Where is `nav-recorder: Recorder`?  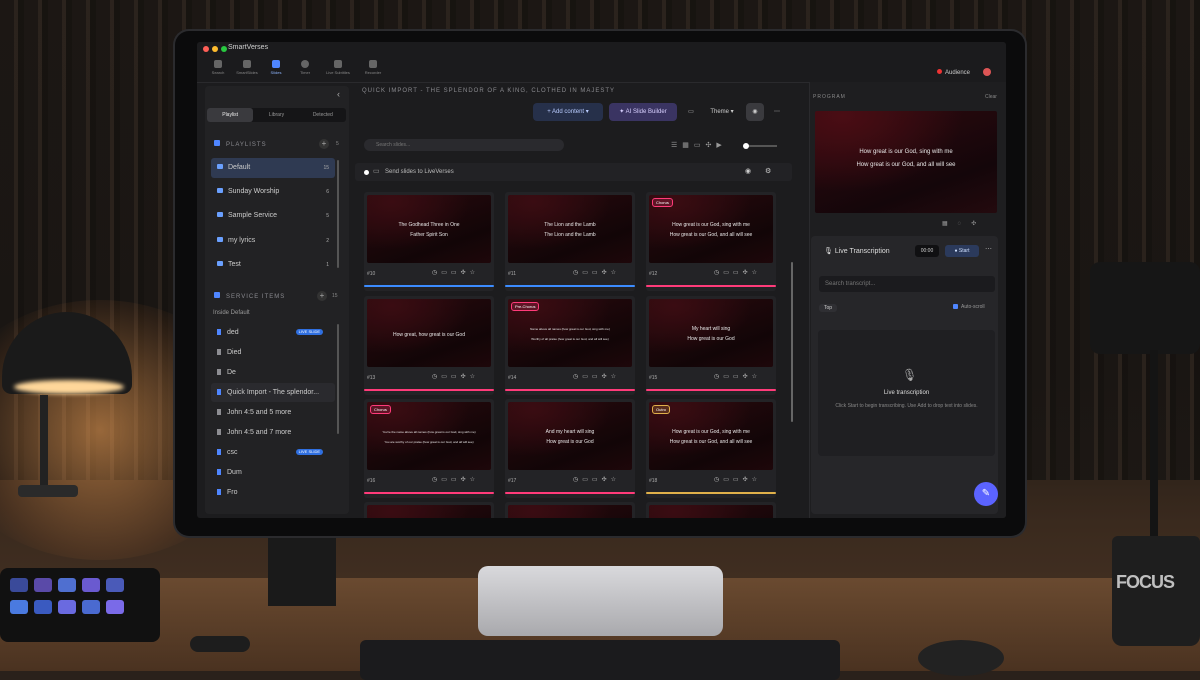 nav-recorder: Recorder is located at coordinates (373, 67).